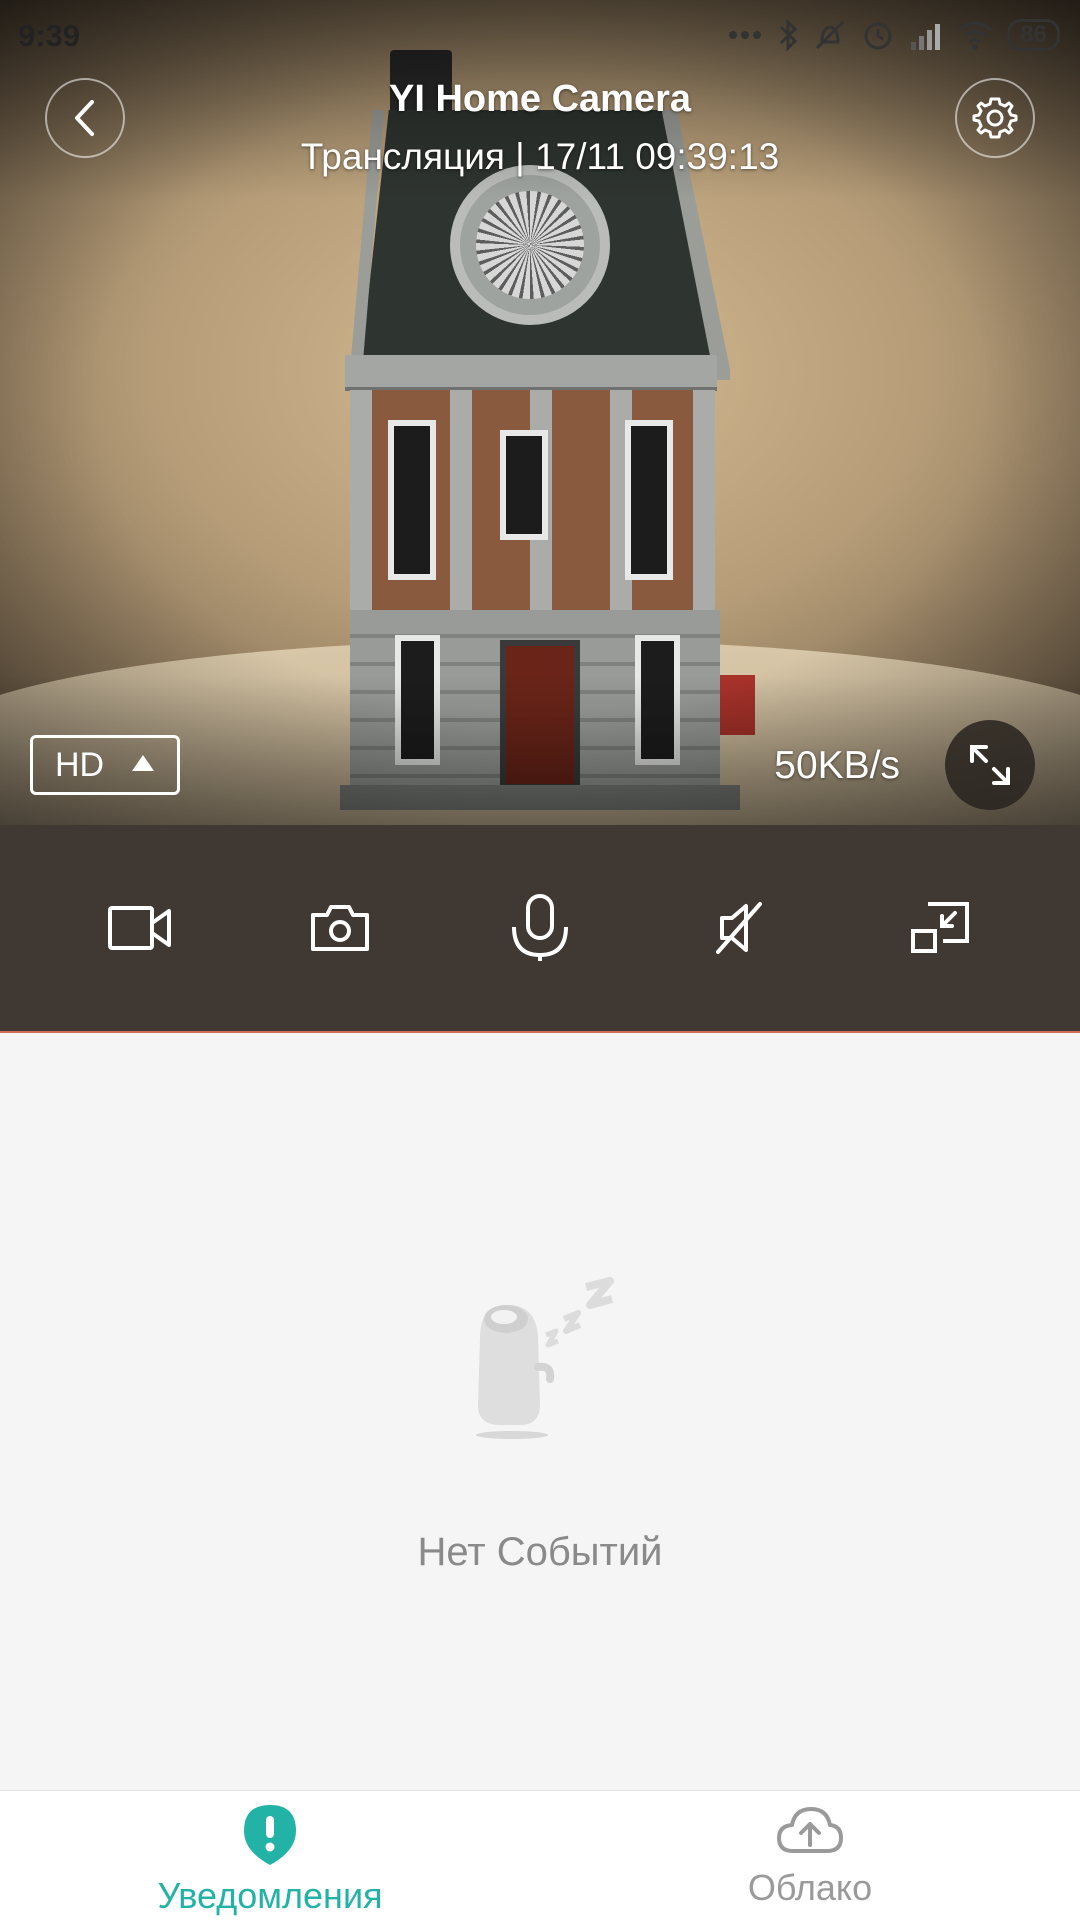  What do you see at coordinates (837, 765) in the screenshot?
I see `bitrate-readout: 50KB/s` at bounding box center [837, 765].